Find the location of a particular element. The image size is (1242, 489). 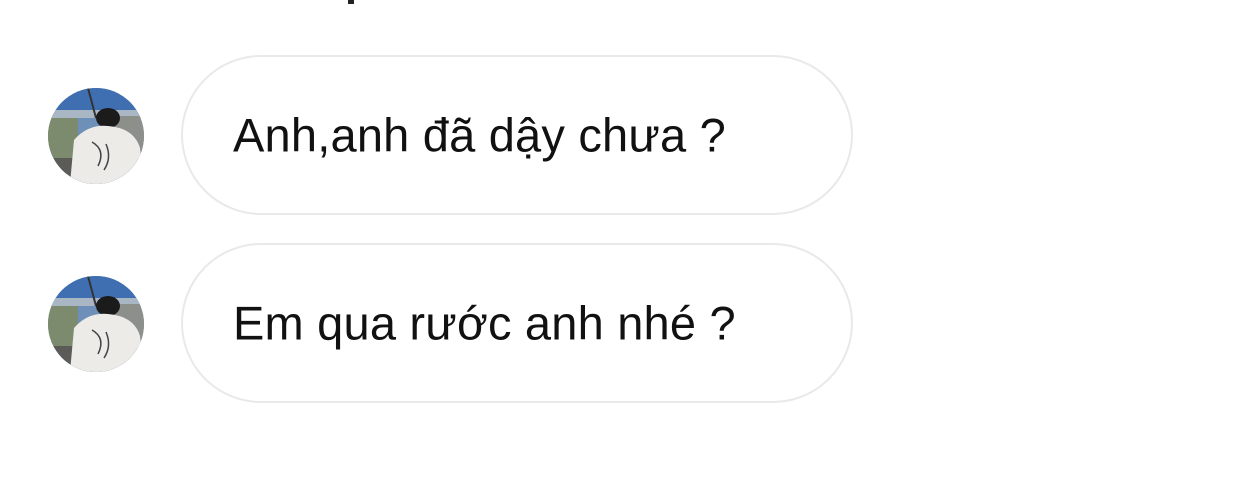

message-text: Anh,anh đã dậy chưa ? is located at coordinates (479, 135).